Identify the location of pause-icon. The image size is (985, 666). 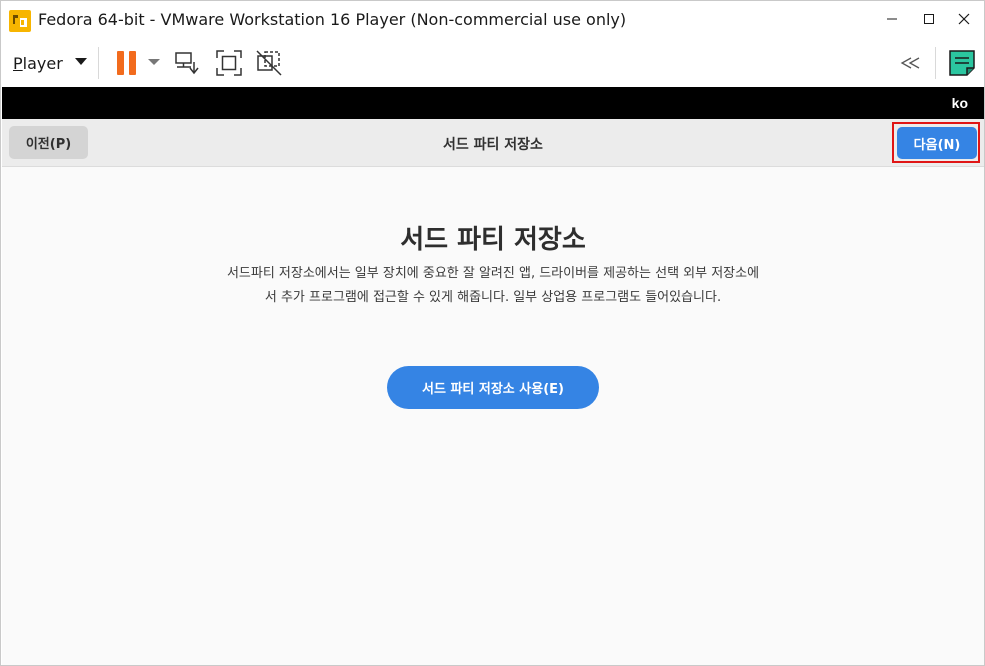
(120, 63).